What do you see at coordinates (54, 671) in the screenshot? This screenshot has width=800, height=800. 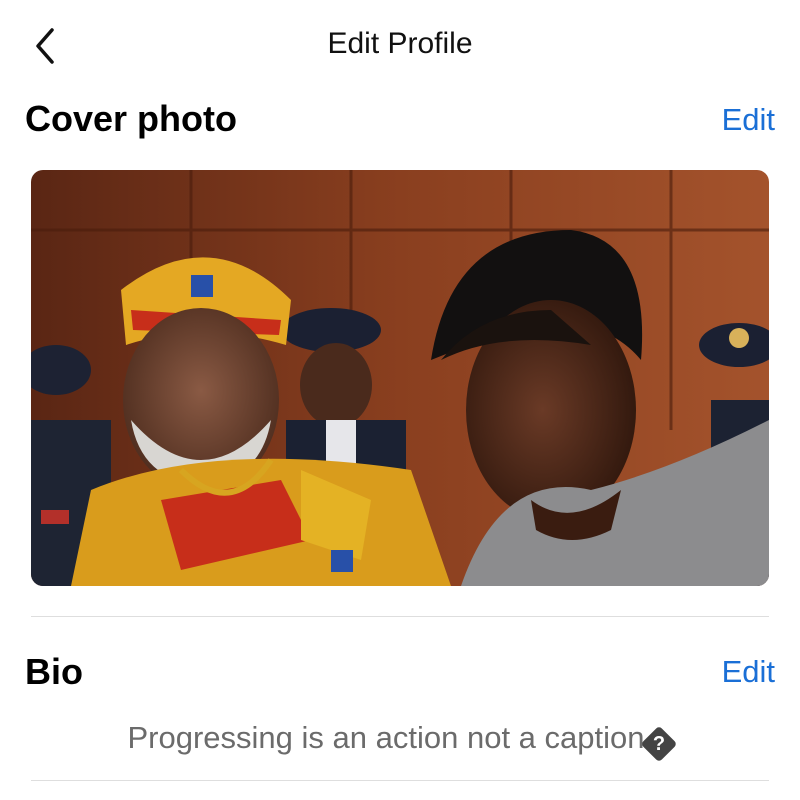 I see `bio-heading: Bio` at bounding box center [54, 671].